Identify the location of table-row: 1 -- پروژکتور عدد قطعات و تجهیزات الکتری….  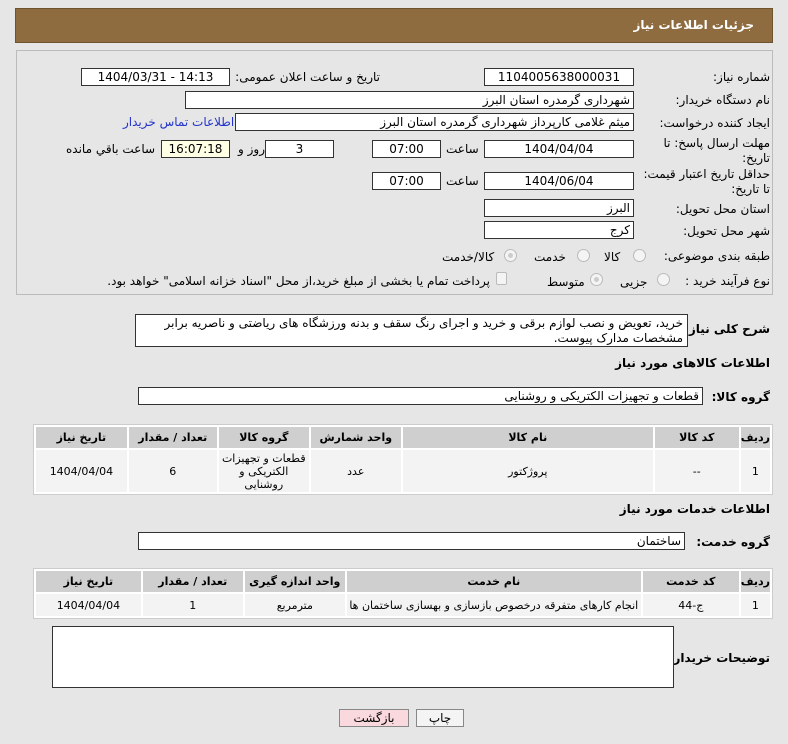
(403, 471).